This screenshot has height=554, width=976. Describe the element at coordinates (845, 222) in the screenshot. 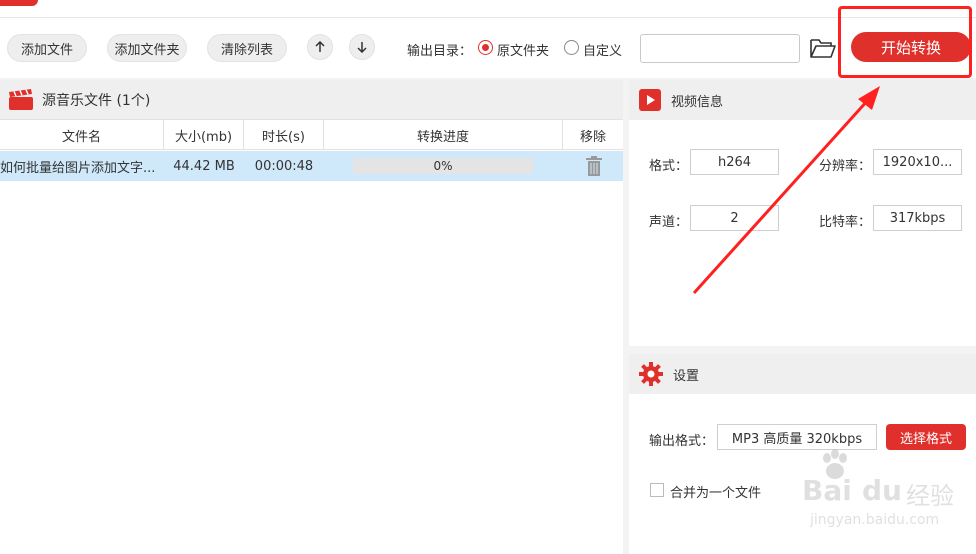

I see `bitrate-label: 比特率：` at that location.